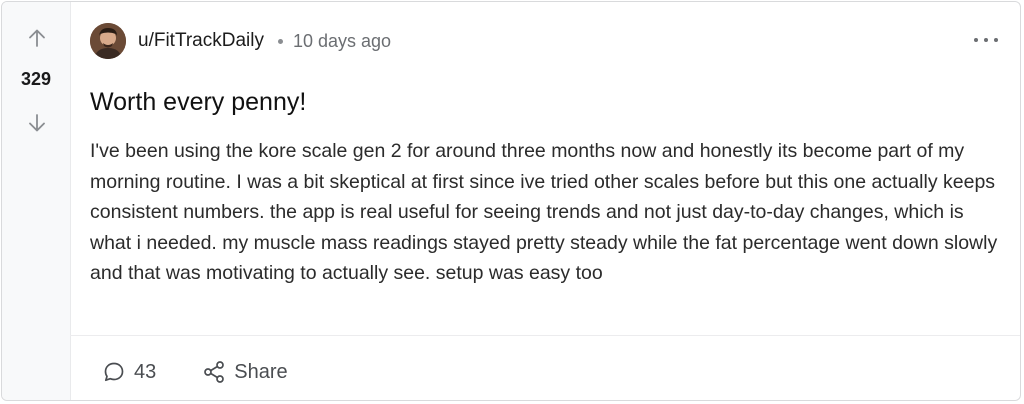  I want to click on divider, so click(545, 335).